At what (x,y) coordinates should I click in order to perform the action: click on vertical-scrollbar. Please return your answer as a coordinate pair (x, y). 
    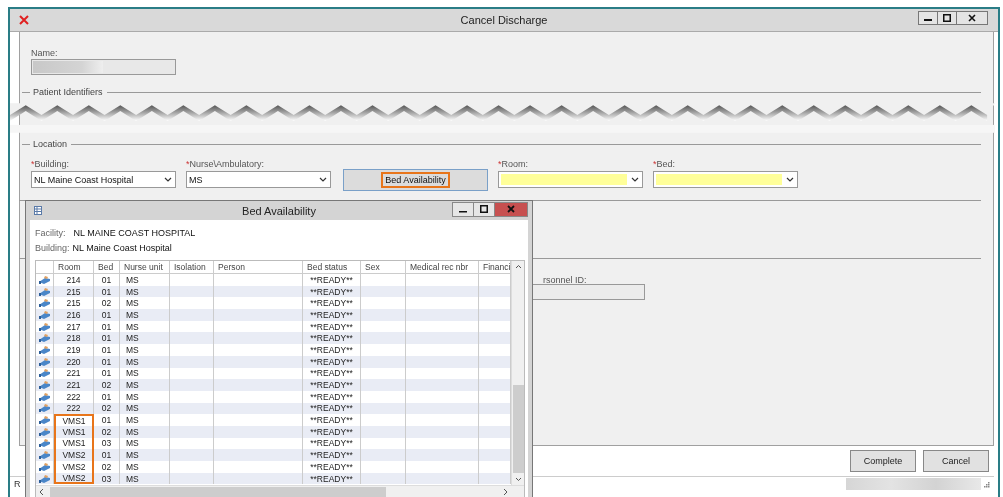
    Looking at the image, I should click on (517, 373).